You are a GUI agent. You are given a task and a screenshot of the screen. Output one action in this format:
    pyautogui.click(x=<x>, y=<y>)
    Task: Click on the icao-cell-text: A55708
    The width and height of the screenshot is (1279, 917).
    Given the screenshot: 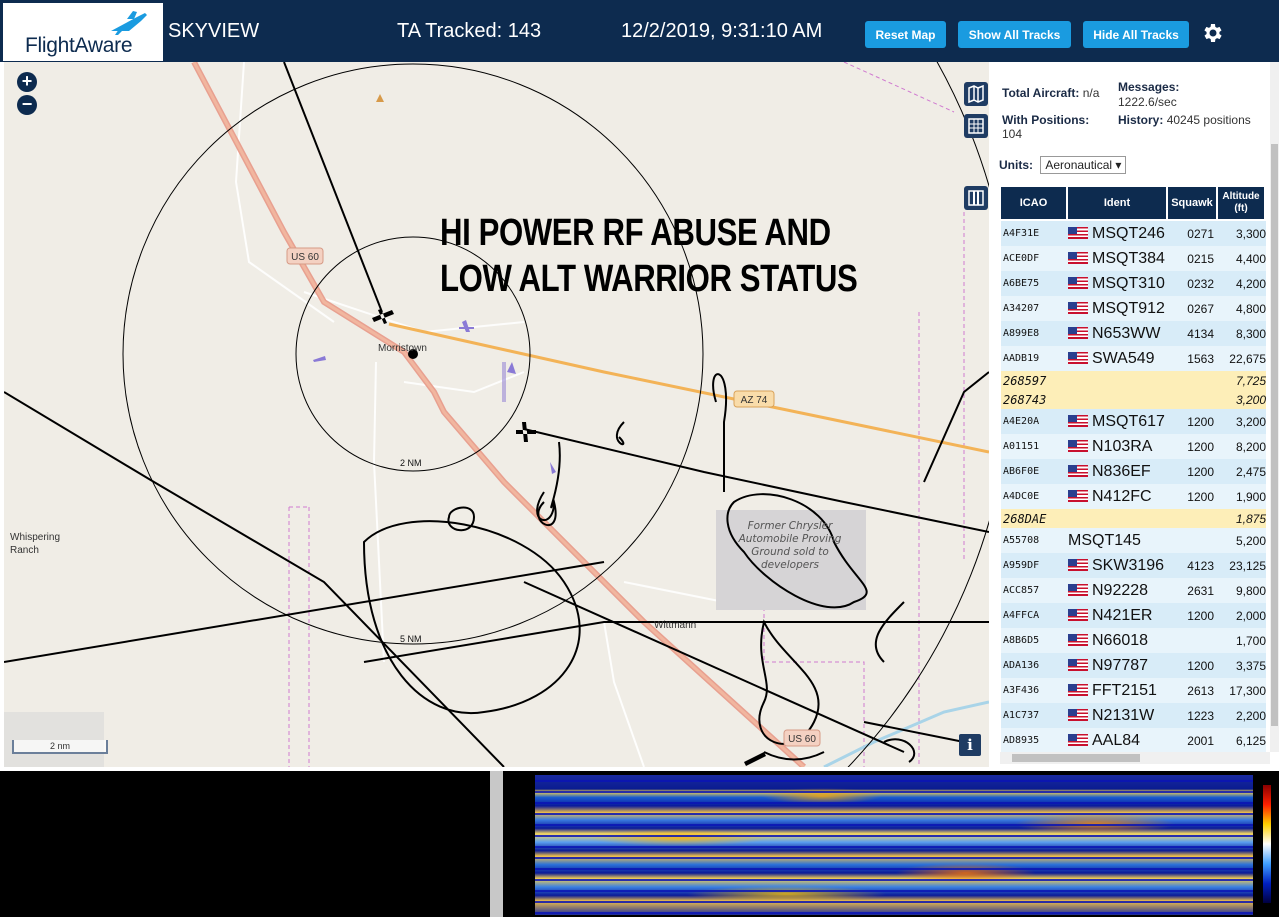 What is the action you would take?
    pyautogui.click(x=1021, y=540)
    